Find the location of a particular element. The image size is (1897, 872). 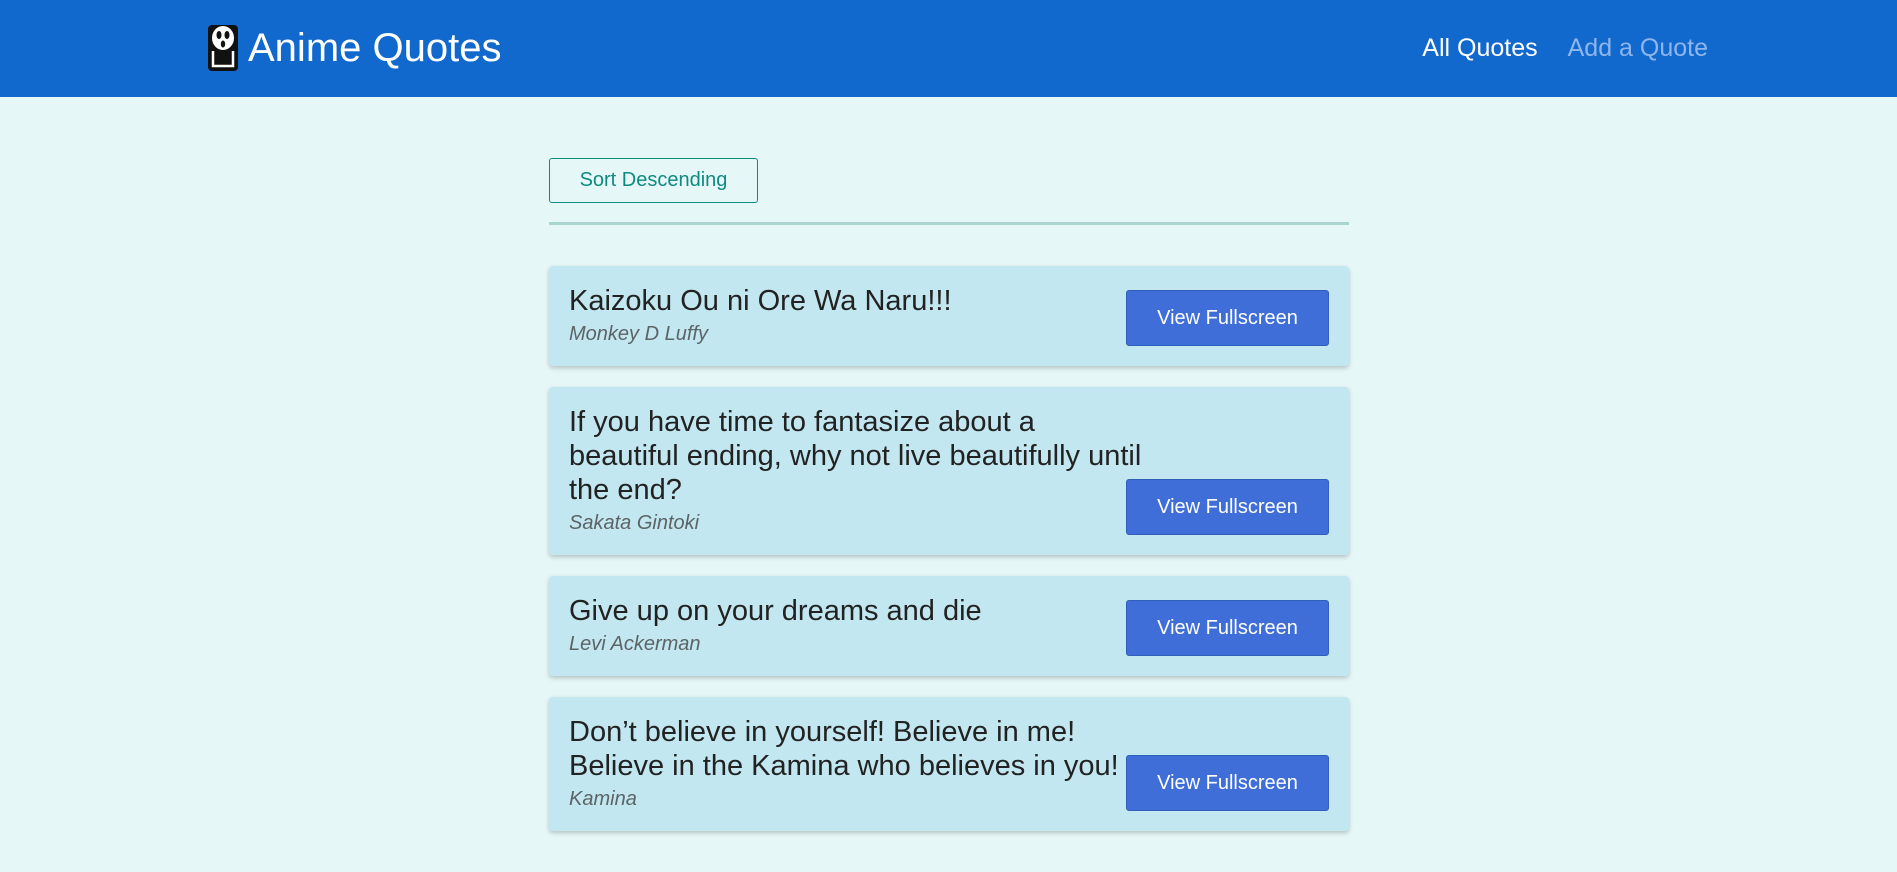

app-header: Anime Quotes All Quotes Add a Quote is located at coordinates (948, 48).